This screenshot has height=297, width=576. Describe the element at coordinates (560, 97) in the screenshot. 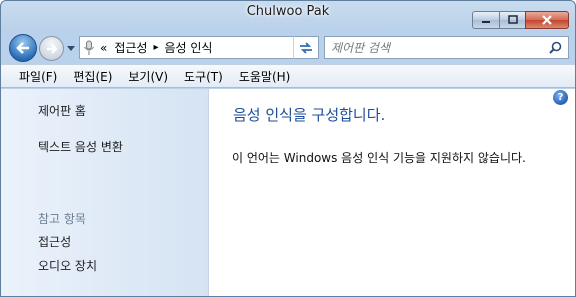

I see `help-icon: ?` at that location.